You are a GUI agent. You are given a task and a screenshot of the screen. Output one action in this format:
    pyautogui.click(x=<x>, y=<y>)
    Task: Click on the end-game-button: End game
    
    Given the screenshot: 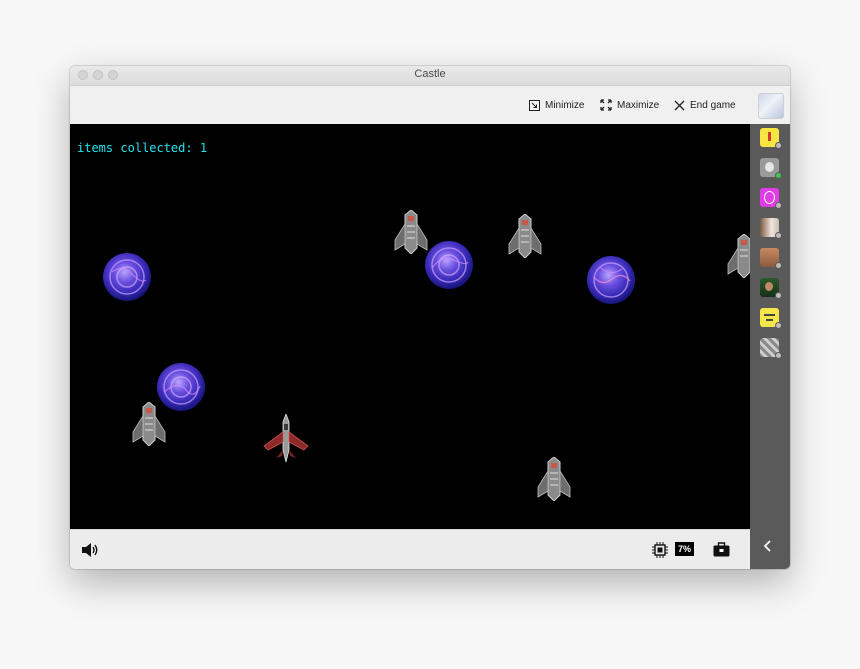 What is the action you would take?
    pyautogui.click(x=705, y=105)
    